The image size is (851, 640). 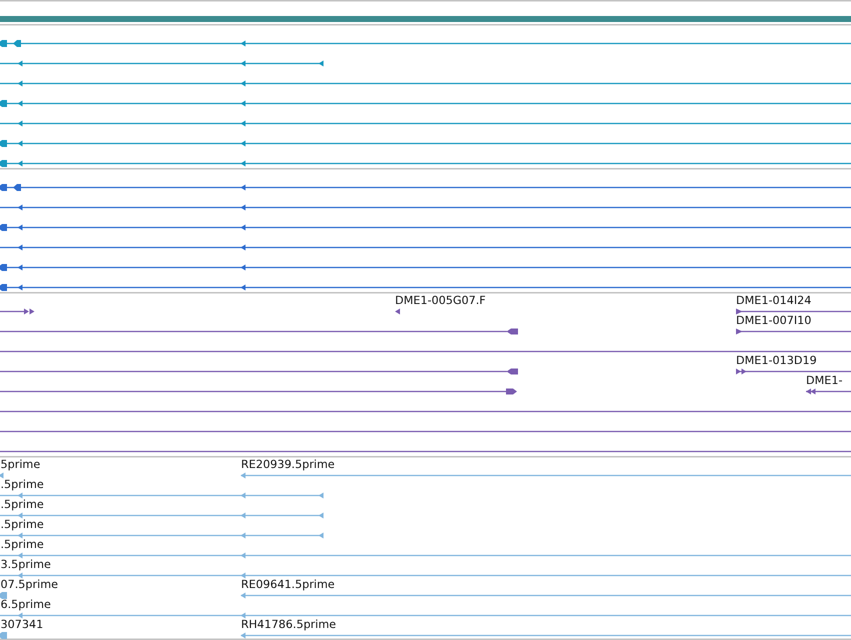 What do you see at coordinates (776, 360) in the screenshot?
I see `feature-label: DME1-013D19` at bounding box center [776, 360].